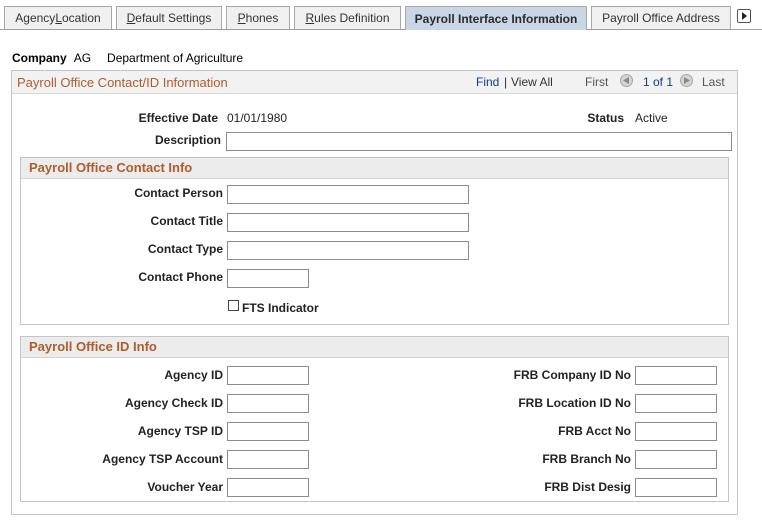 Image resolution: width=762 pixels, height=523 pixels. I want to click on group-title: Payroll Office Contact Info, so click(111, 167).